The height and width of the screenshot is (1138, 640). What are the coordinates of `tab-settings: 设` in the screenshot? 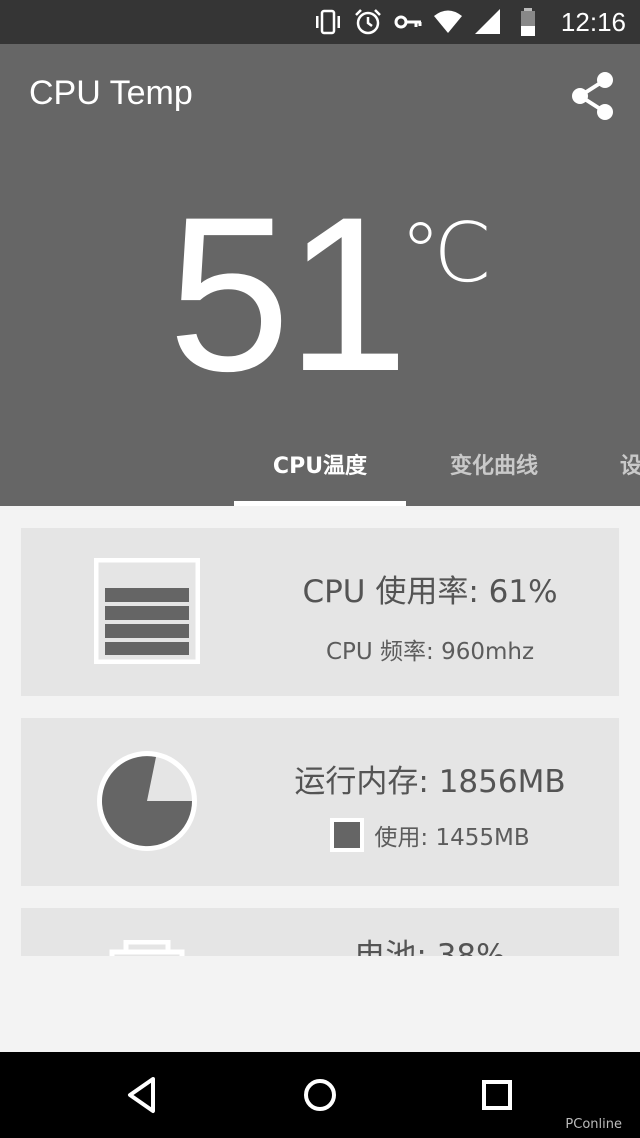 It's located at (630, 474).